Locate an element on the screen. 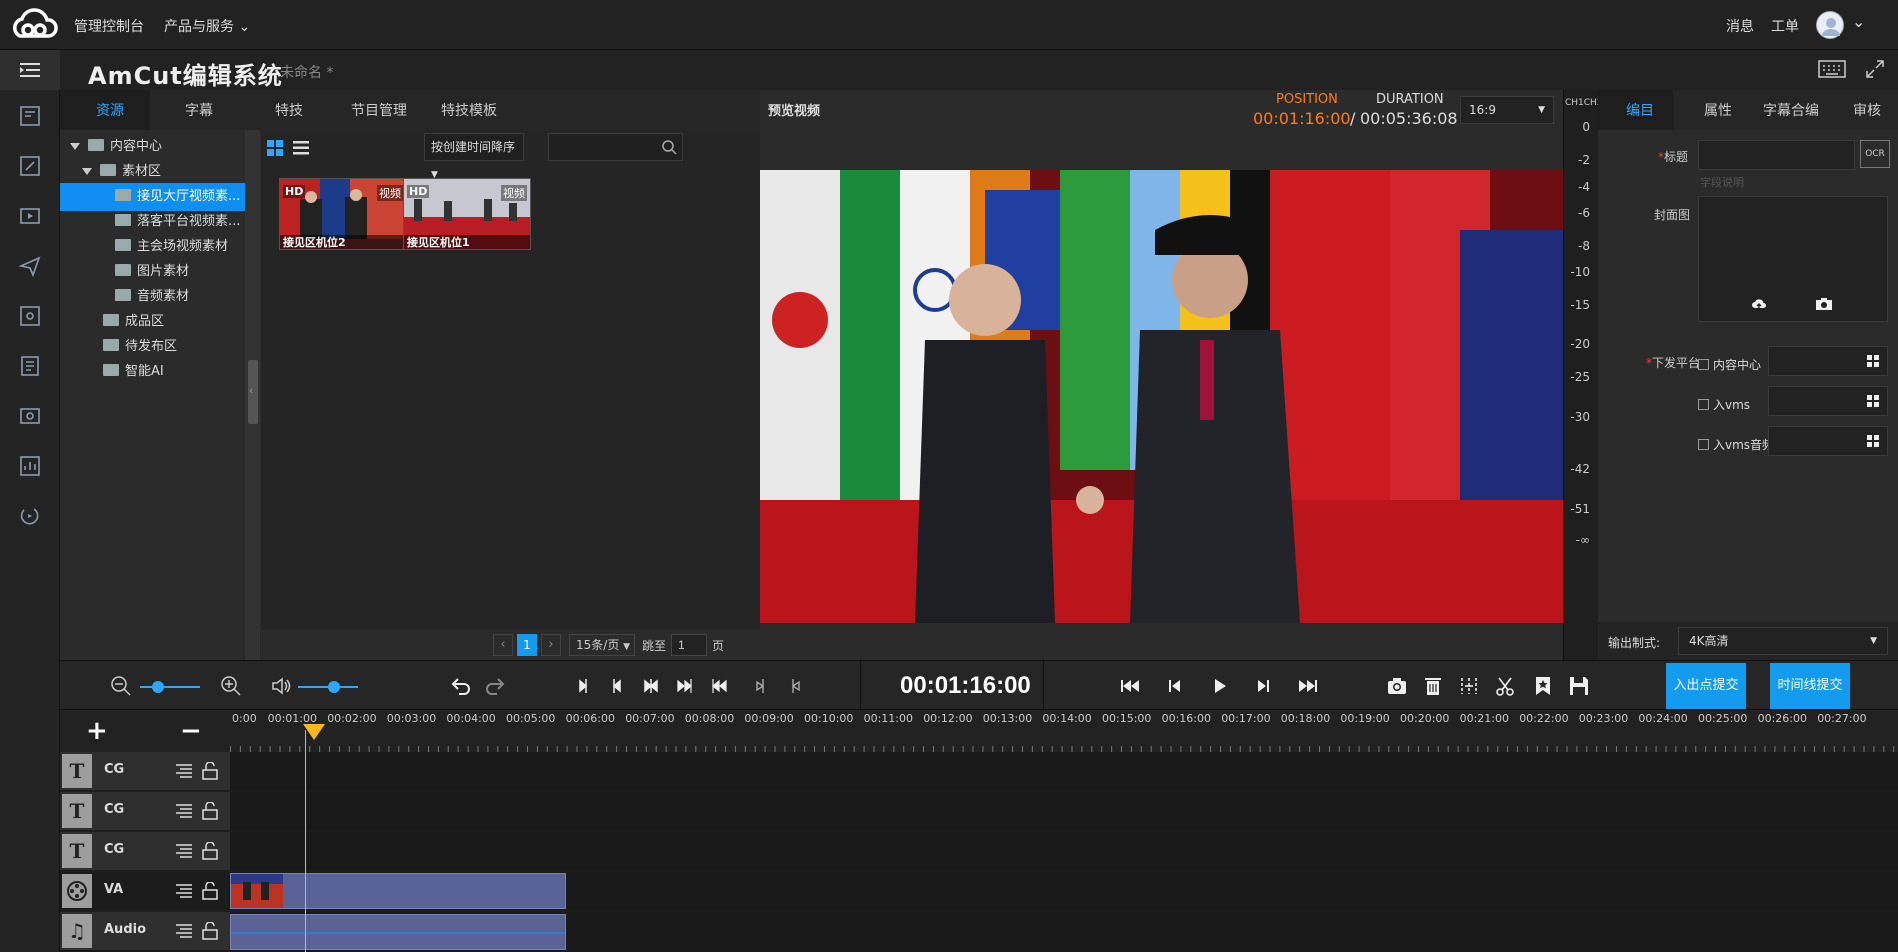 The height and width of the screenshot is (952, 1898). tab-resources: 资源 is located at coordinates (110, 110).